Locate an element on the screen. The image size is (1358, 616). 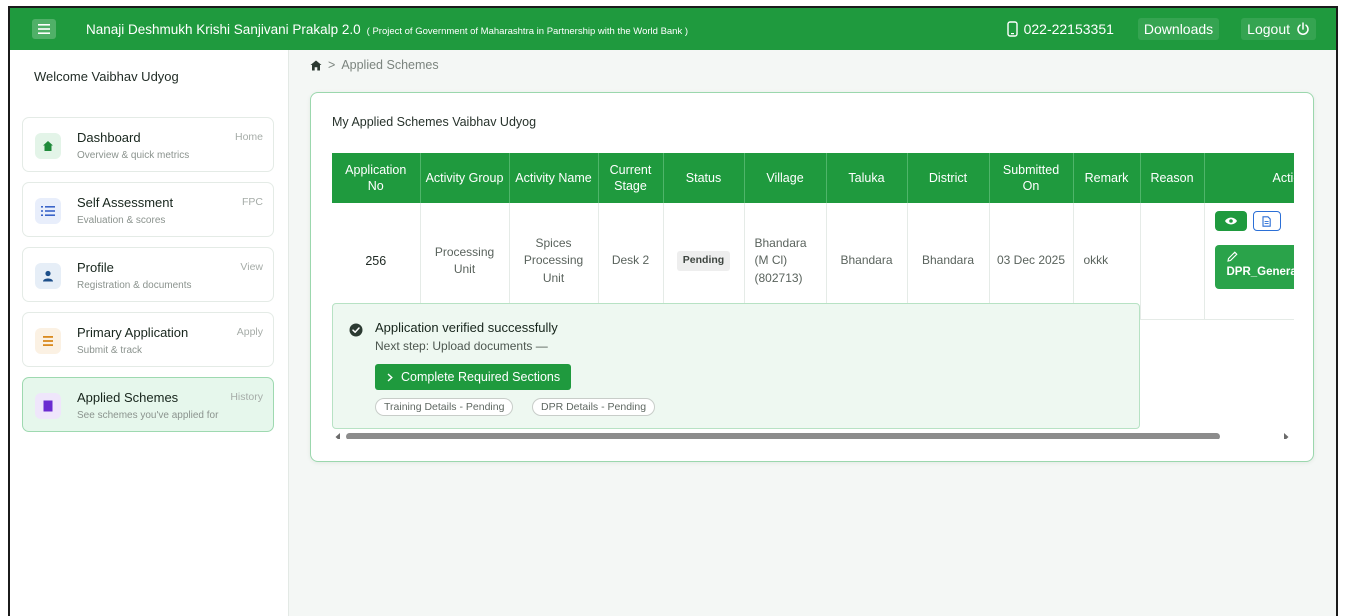
training-details-chip: Training Details - Pending is located at coordinates (444, 407).